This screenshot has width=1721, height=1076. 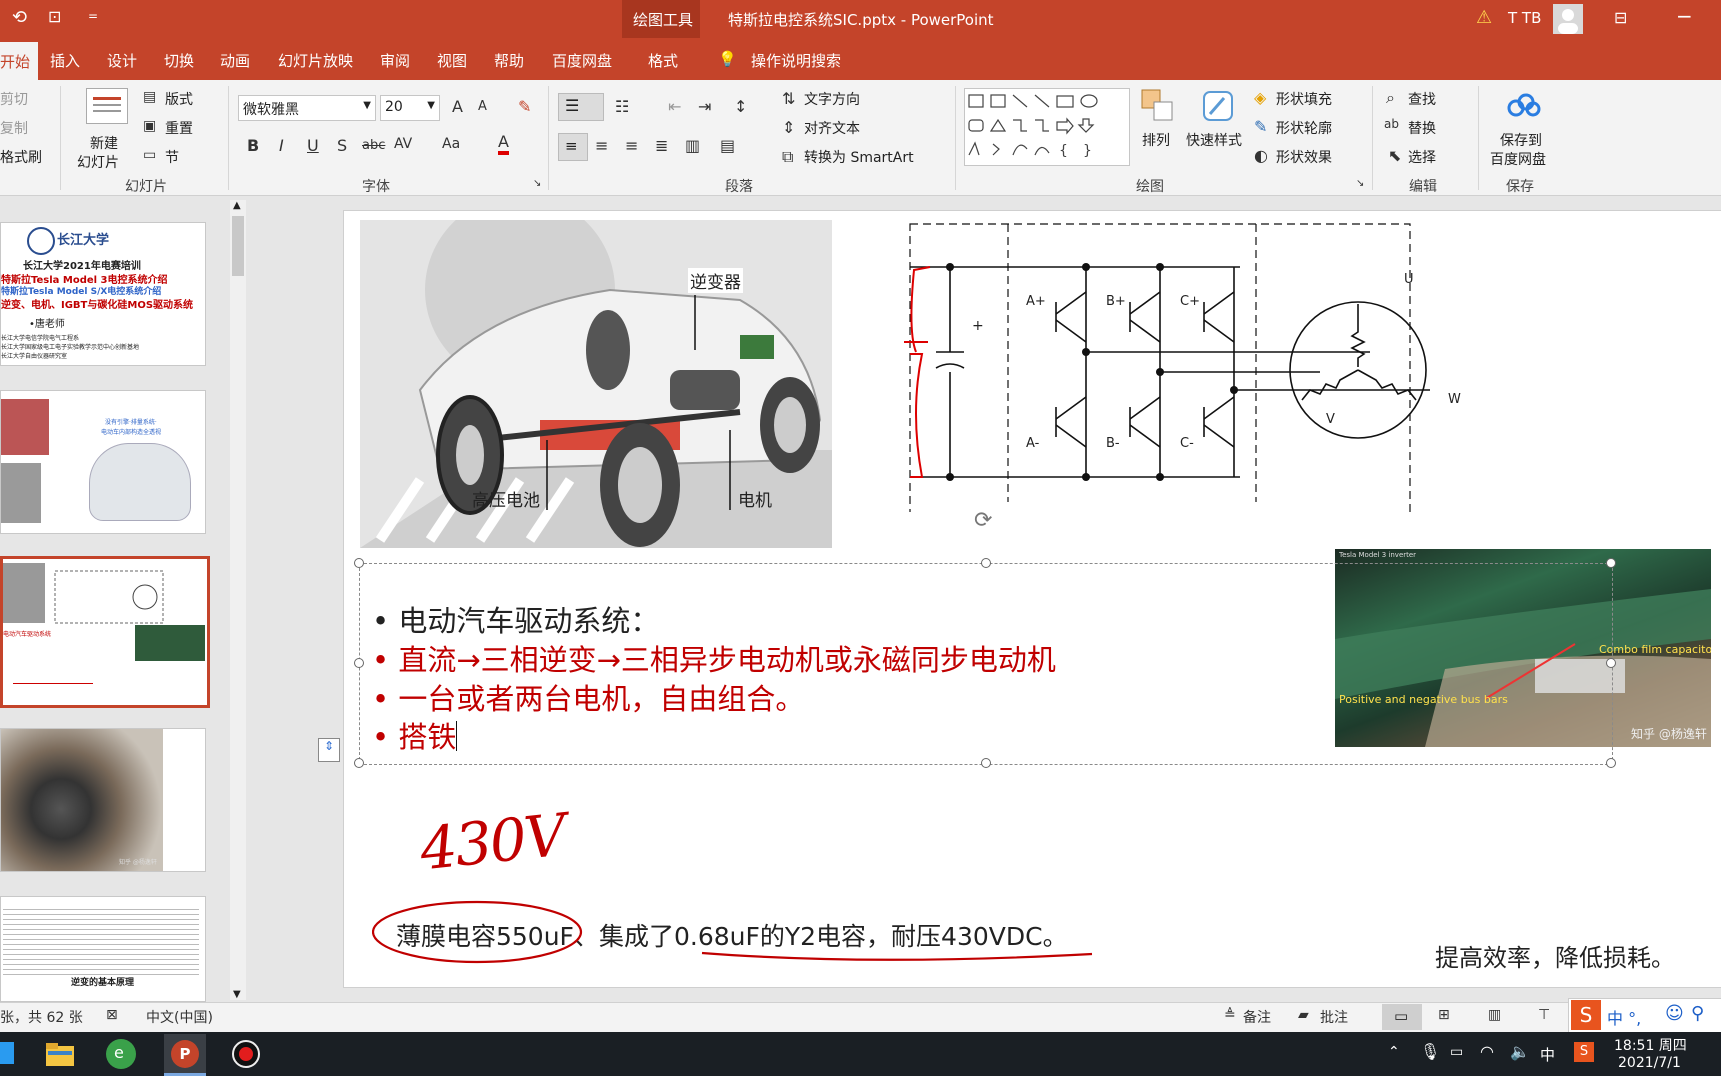 I want to click on arrange-button: 排列, so click(x=1156, y=140).